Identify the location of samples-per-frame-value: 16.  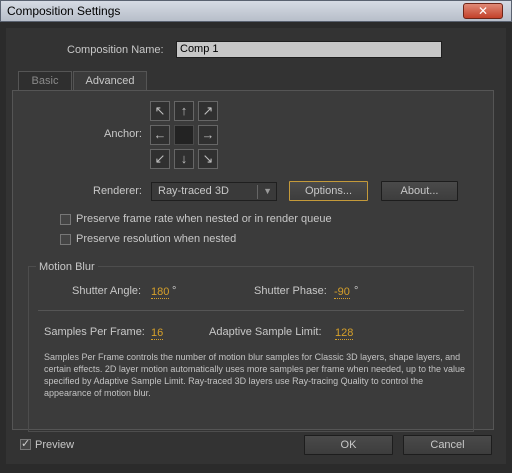
(157, 333).